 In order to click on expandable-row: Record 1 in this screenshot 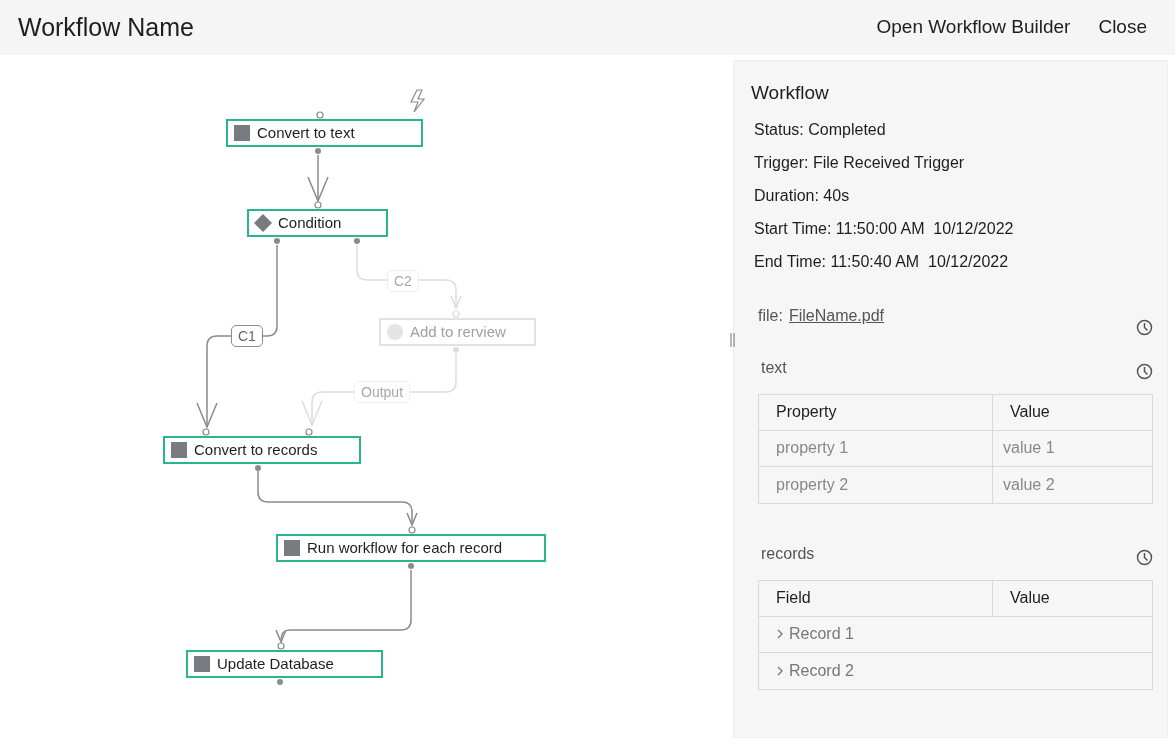, I will do `click(955, 634)`.